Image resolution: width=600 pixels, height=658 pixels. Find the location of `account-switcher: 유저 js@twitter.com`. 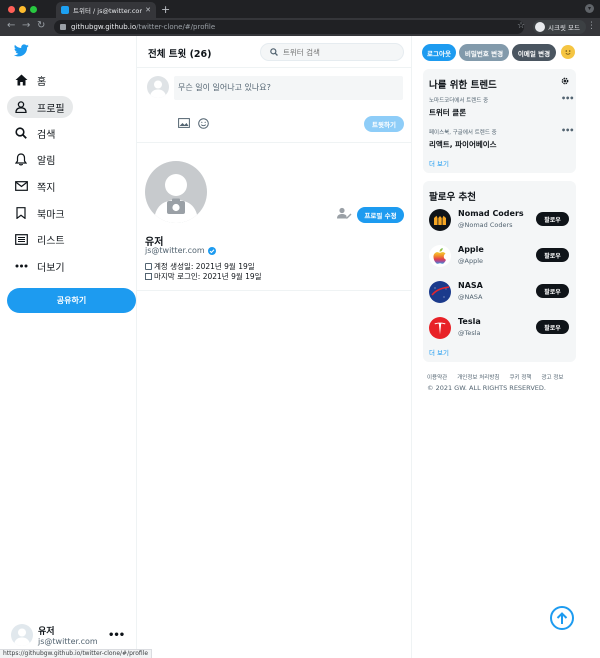

account-switcher: 유저 js@twitter.com is located at coordinates (54, 635).